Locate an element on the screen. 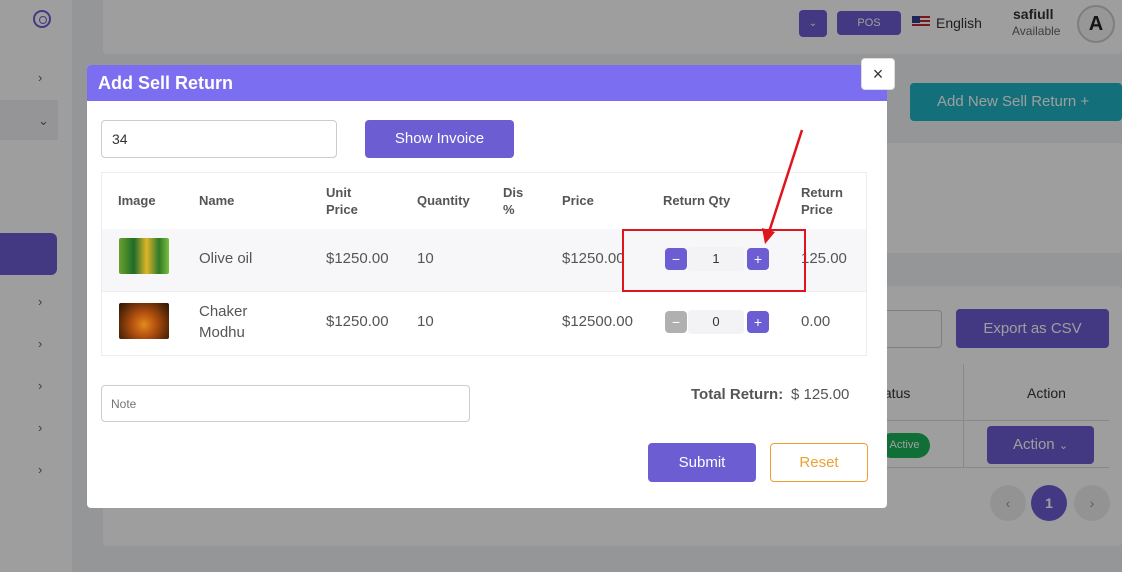 This screenshot has width=1122, height=572. column-header-image: Image is located at coordinates (137, 200).